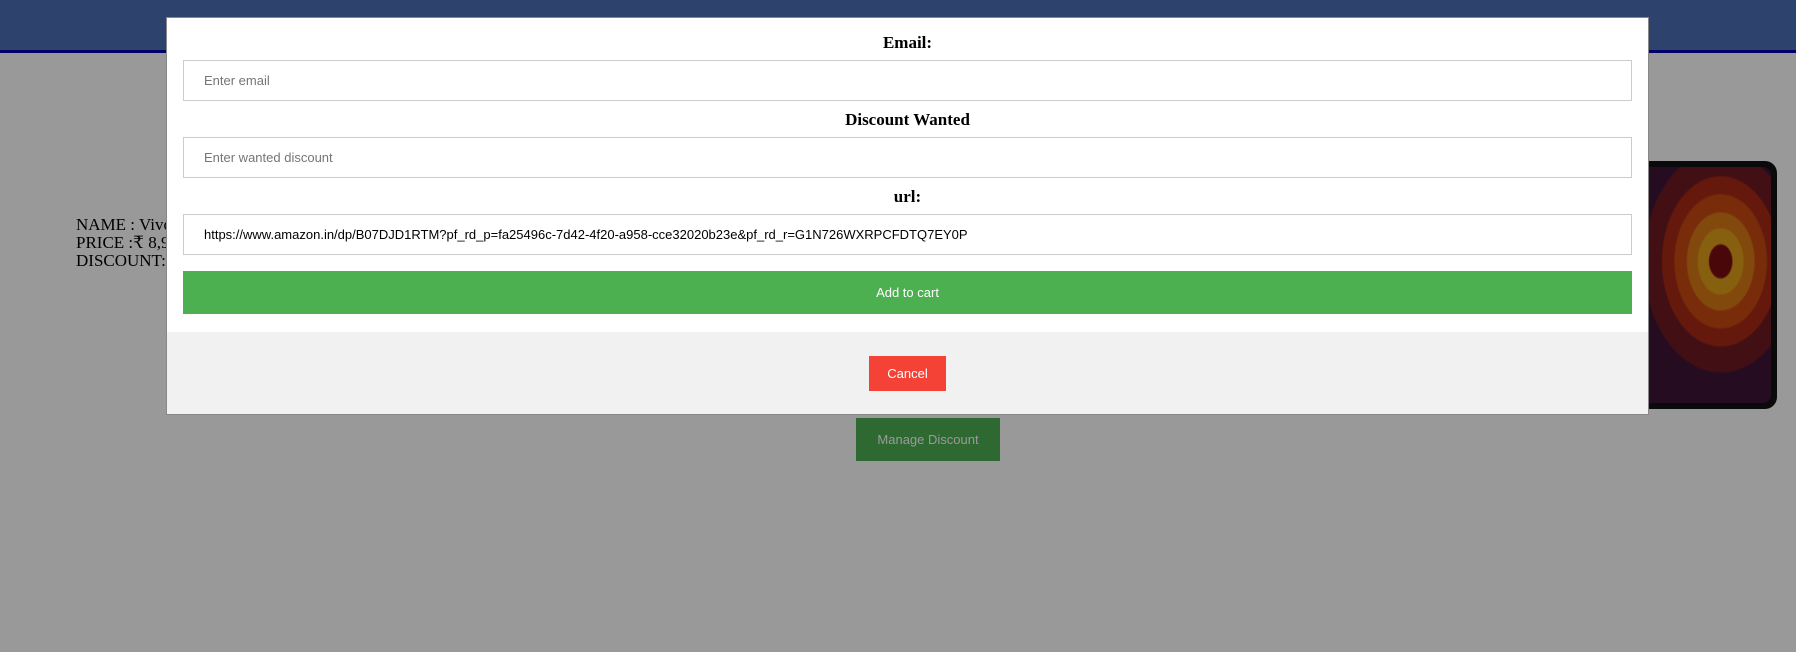 This screenshot has height=652, width=1796. I want to click on modal-footer: Cancel, so click(907, 373).